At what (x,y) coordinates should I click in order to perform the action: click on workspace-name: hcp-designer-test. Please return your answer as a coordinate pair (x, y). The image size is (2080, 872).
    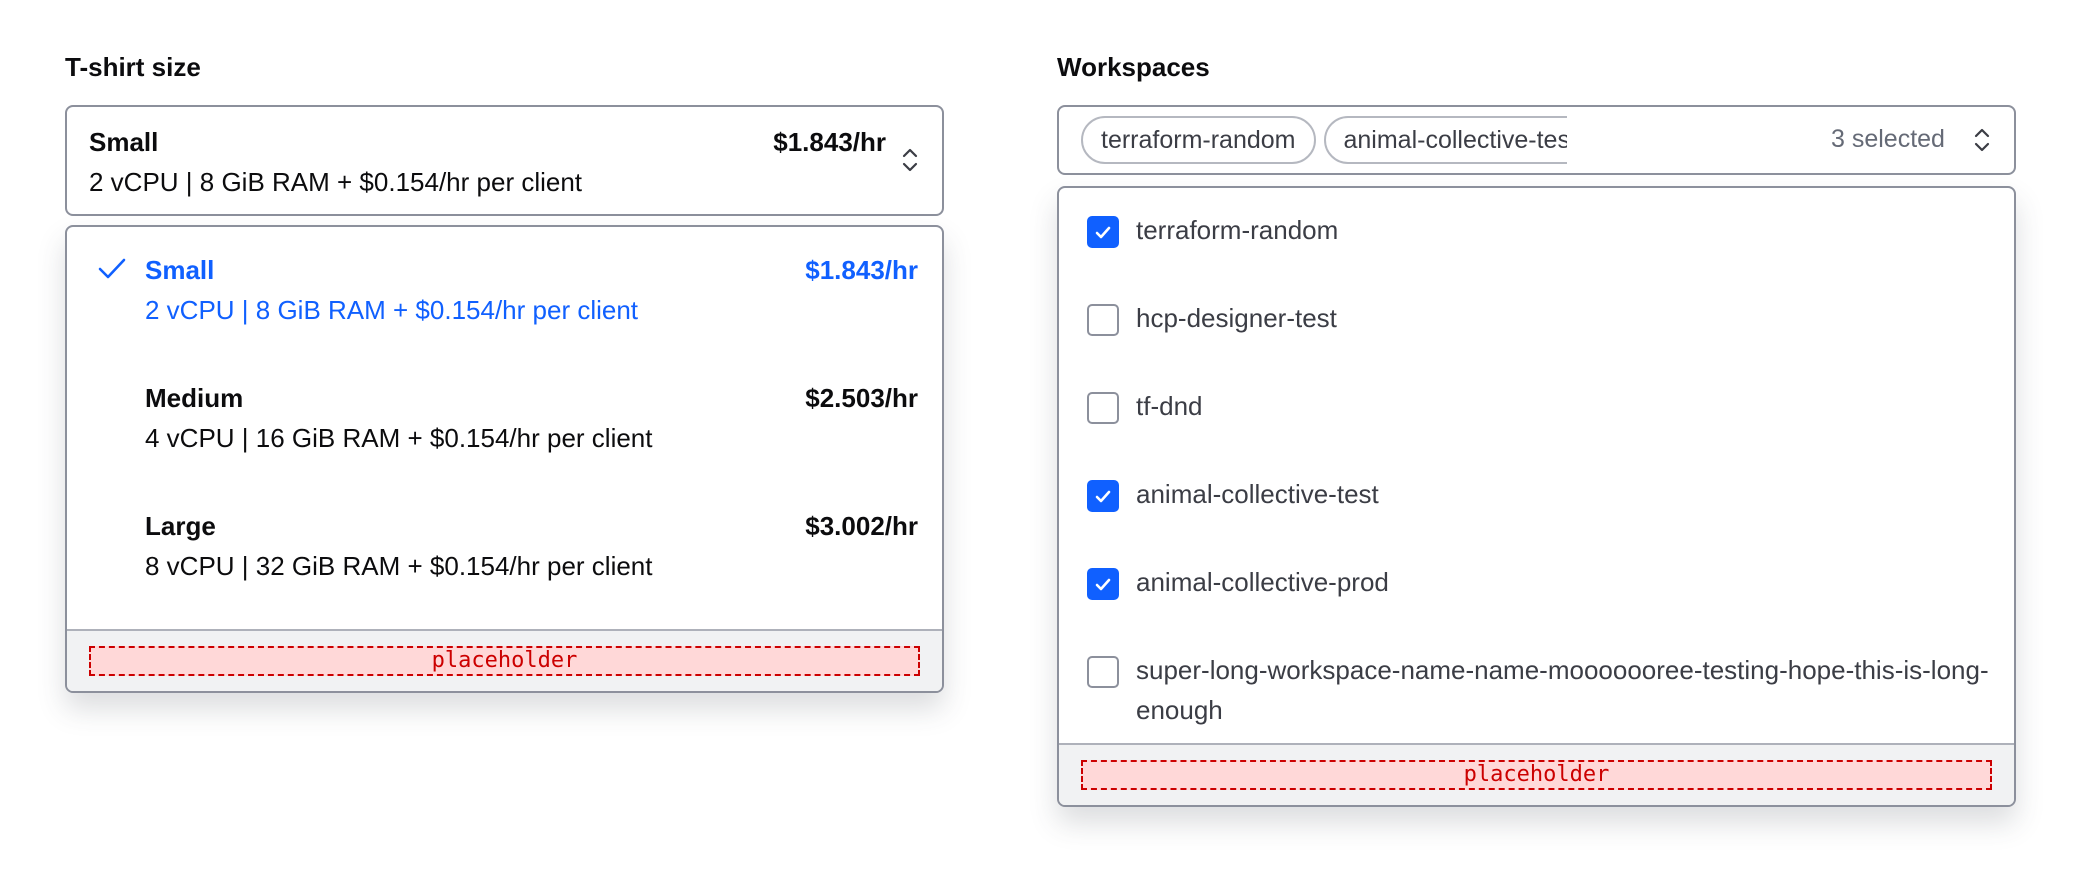
    Looking at the image, I should click on (1236, 318).